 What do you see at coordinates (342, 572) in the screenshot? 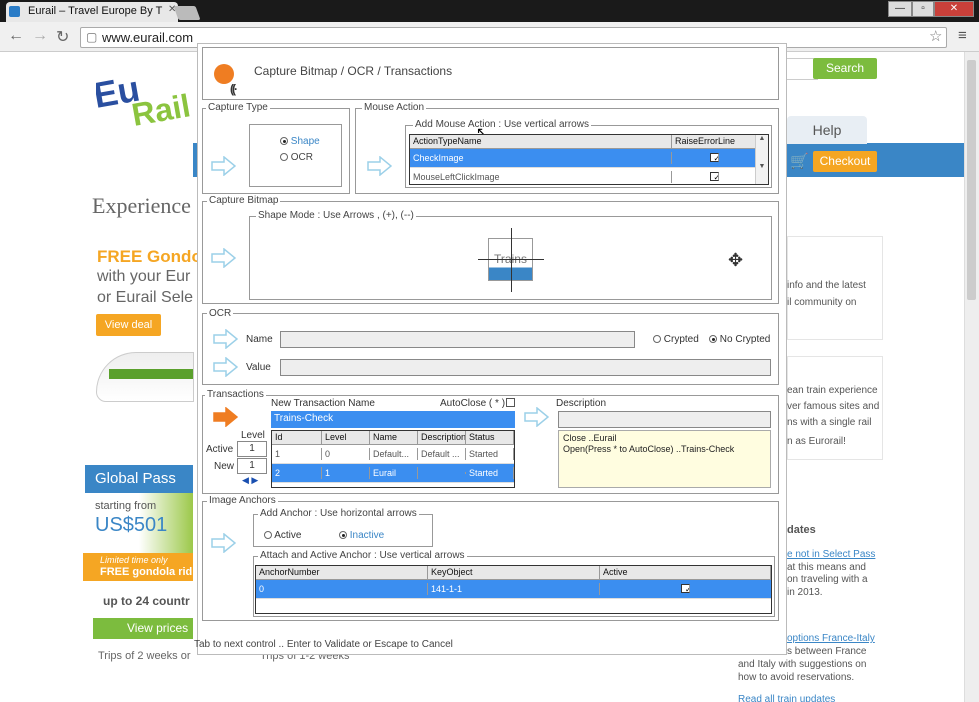
I see `grid-header: AnchorNumber` at bounding box center [342, 572].